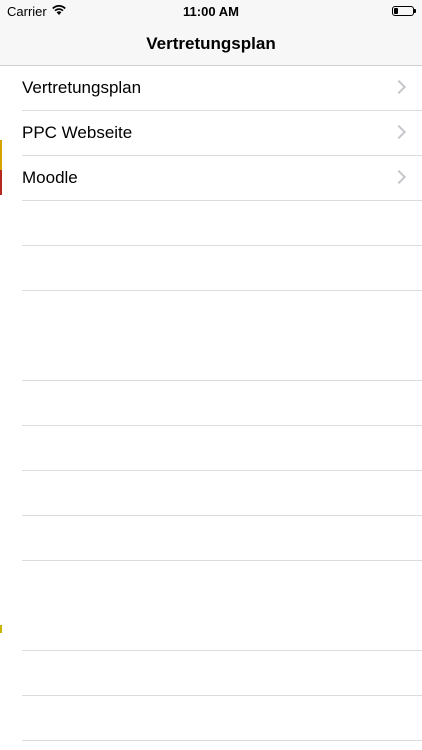 The width and height of the screenshot is (422, 750). I want to click on row-label: Vertretungsplan, so click(82, 87).